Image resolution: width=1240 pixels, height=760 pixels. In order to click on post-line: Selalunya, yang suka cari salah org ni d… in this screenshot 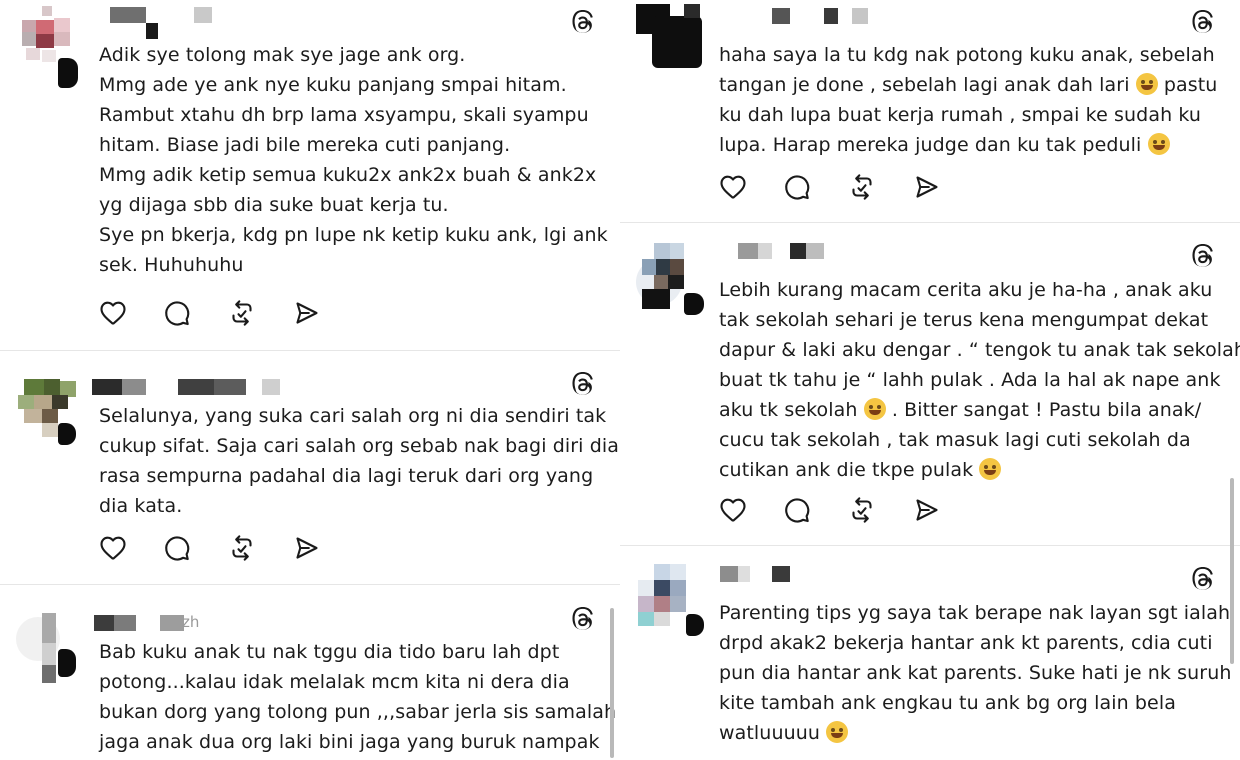, I will do `click(353, 416)`.